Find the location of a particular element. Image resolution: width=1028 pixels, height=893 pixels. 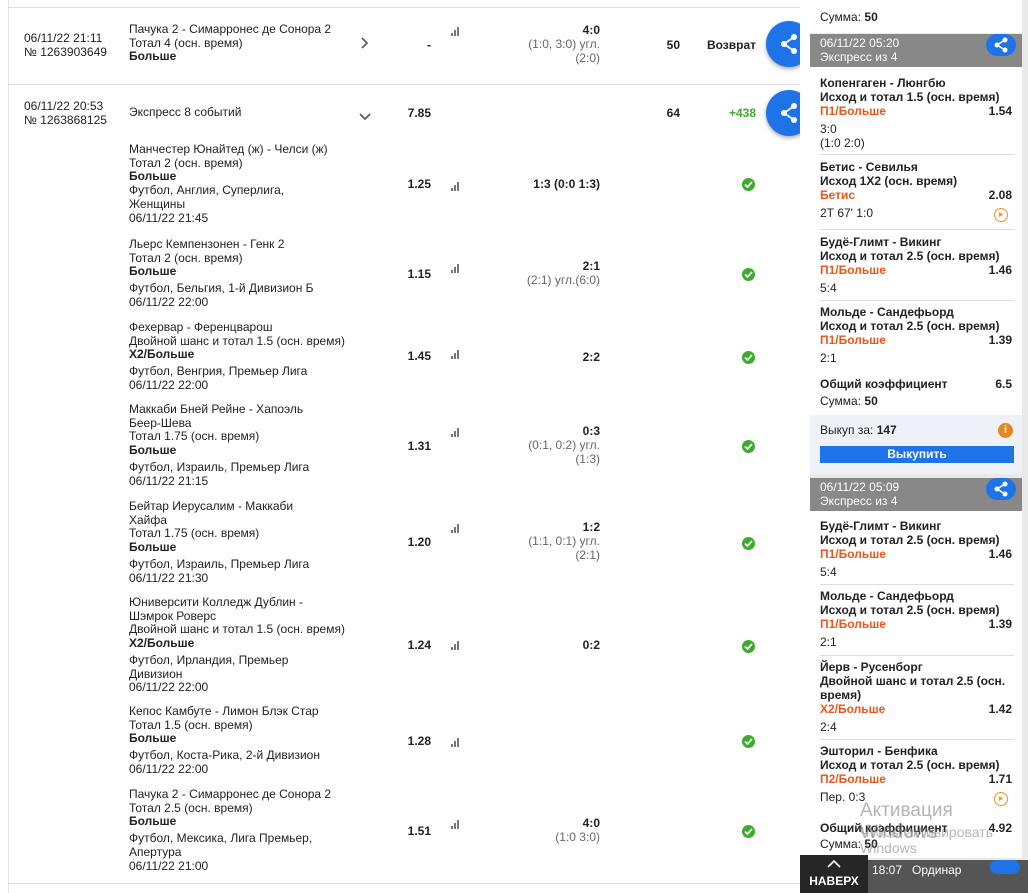

to-top-button: НАВЕРХ is located at coordinates (834, 874).